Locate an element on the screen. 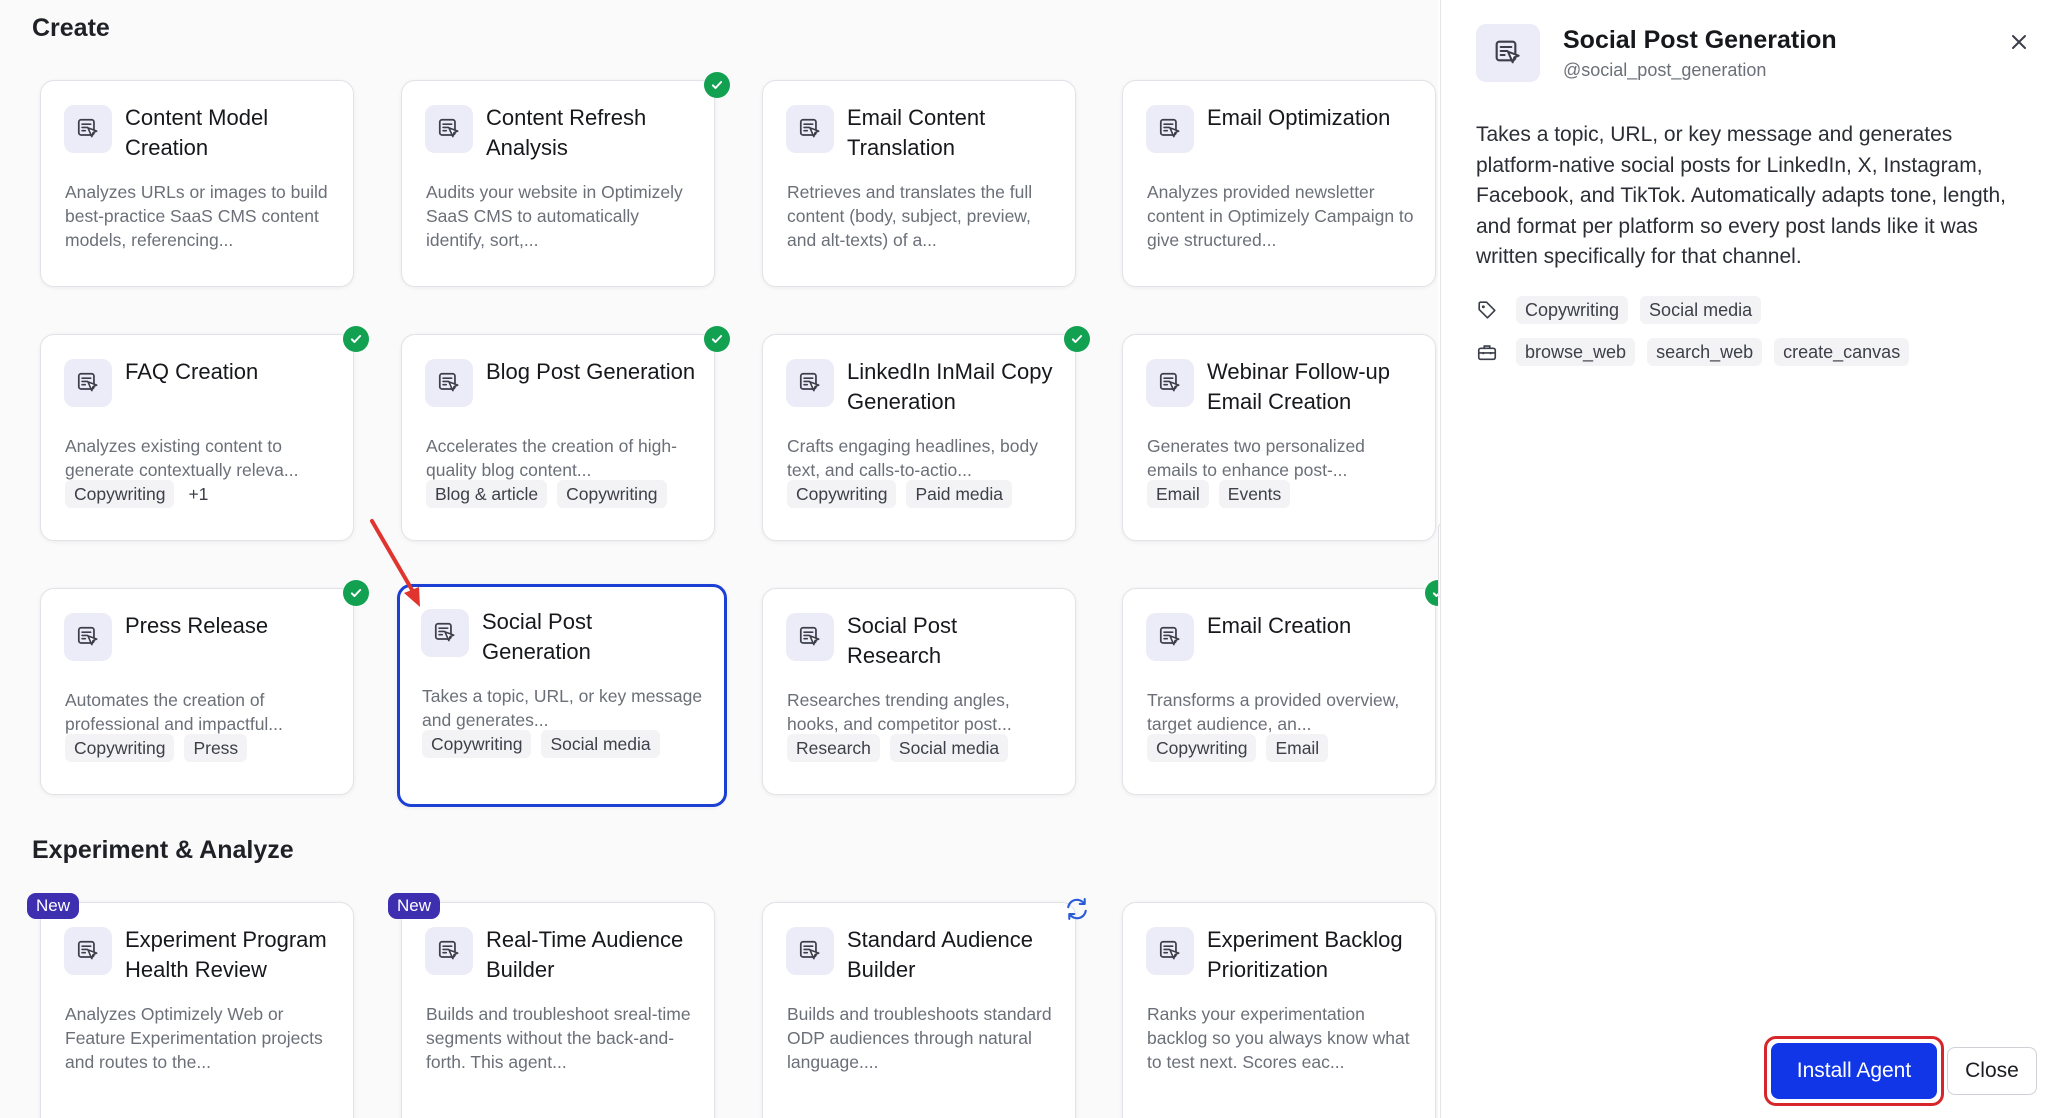 Image resolution: width=2050 pixels, height=1118 pixels. card-tags: Copywriting Paid media is located at coordinates (899, 494).